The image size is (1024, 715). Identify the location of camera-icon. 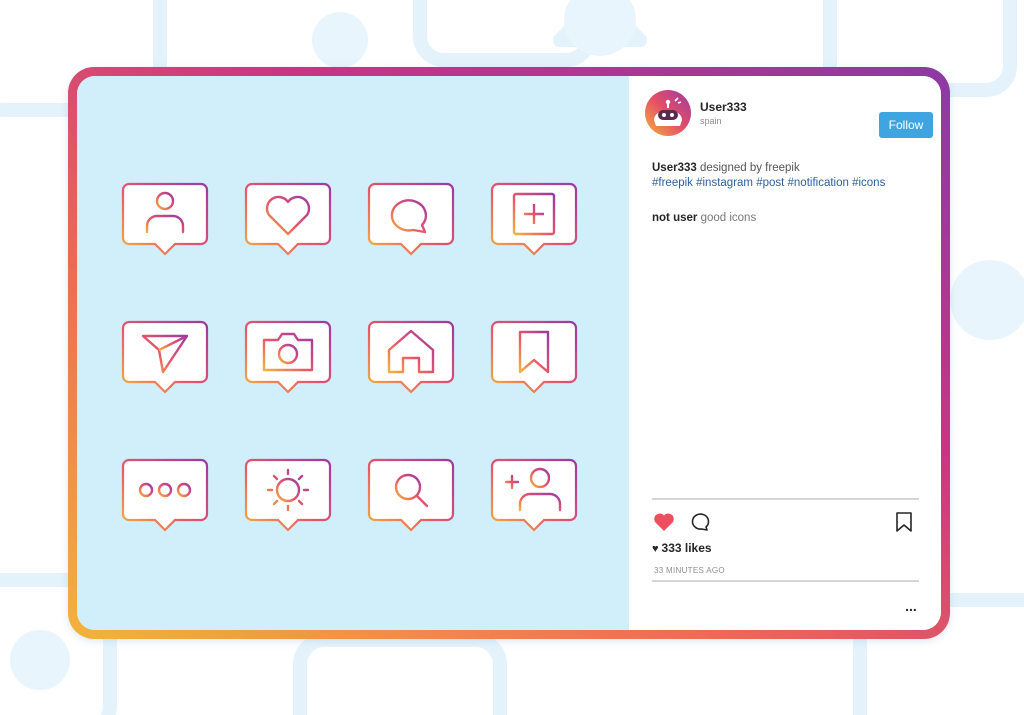
(288, 357).